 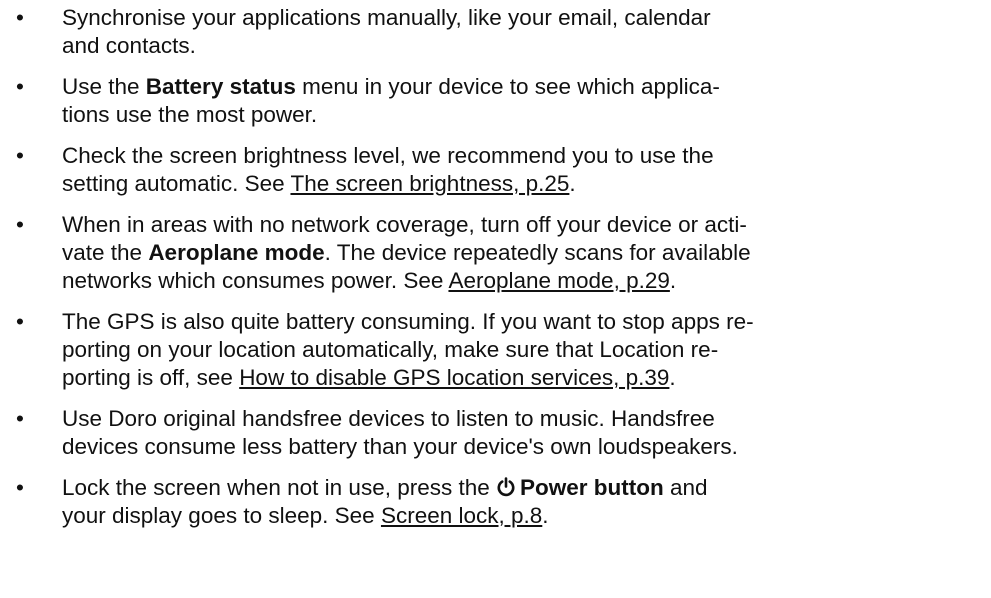 I want to click on tip-text: your display goes to sleep. See, so click(x=221, y=515).